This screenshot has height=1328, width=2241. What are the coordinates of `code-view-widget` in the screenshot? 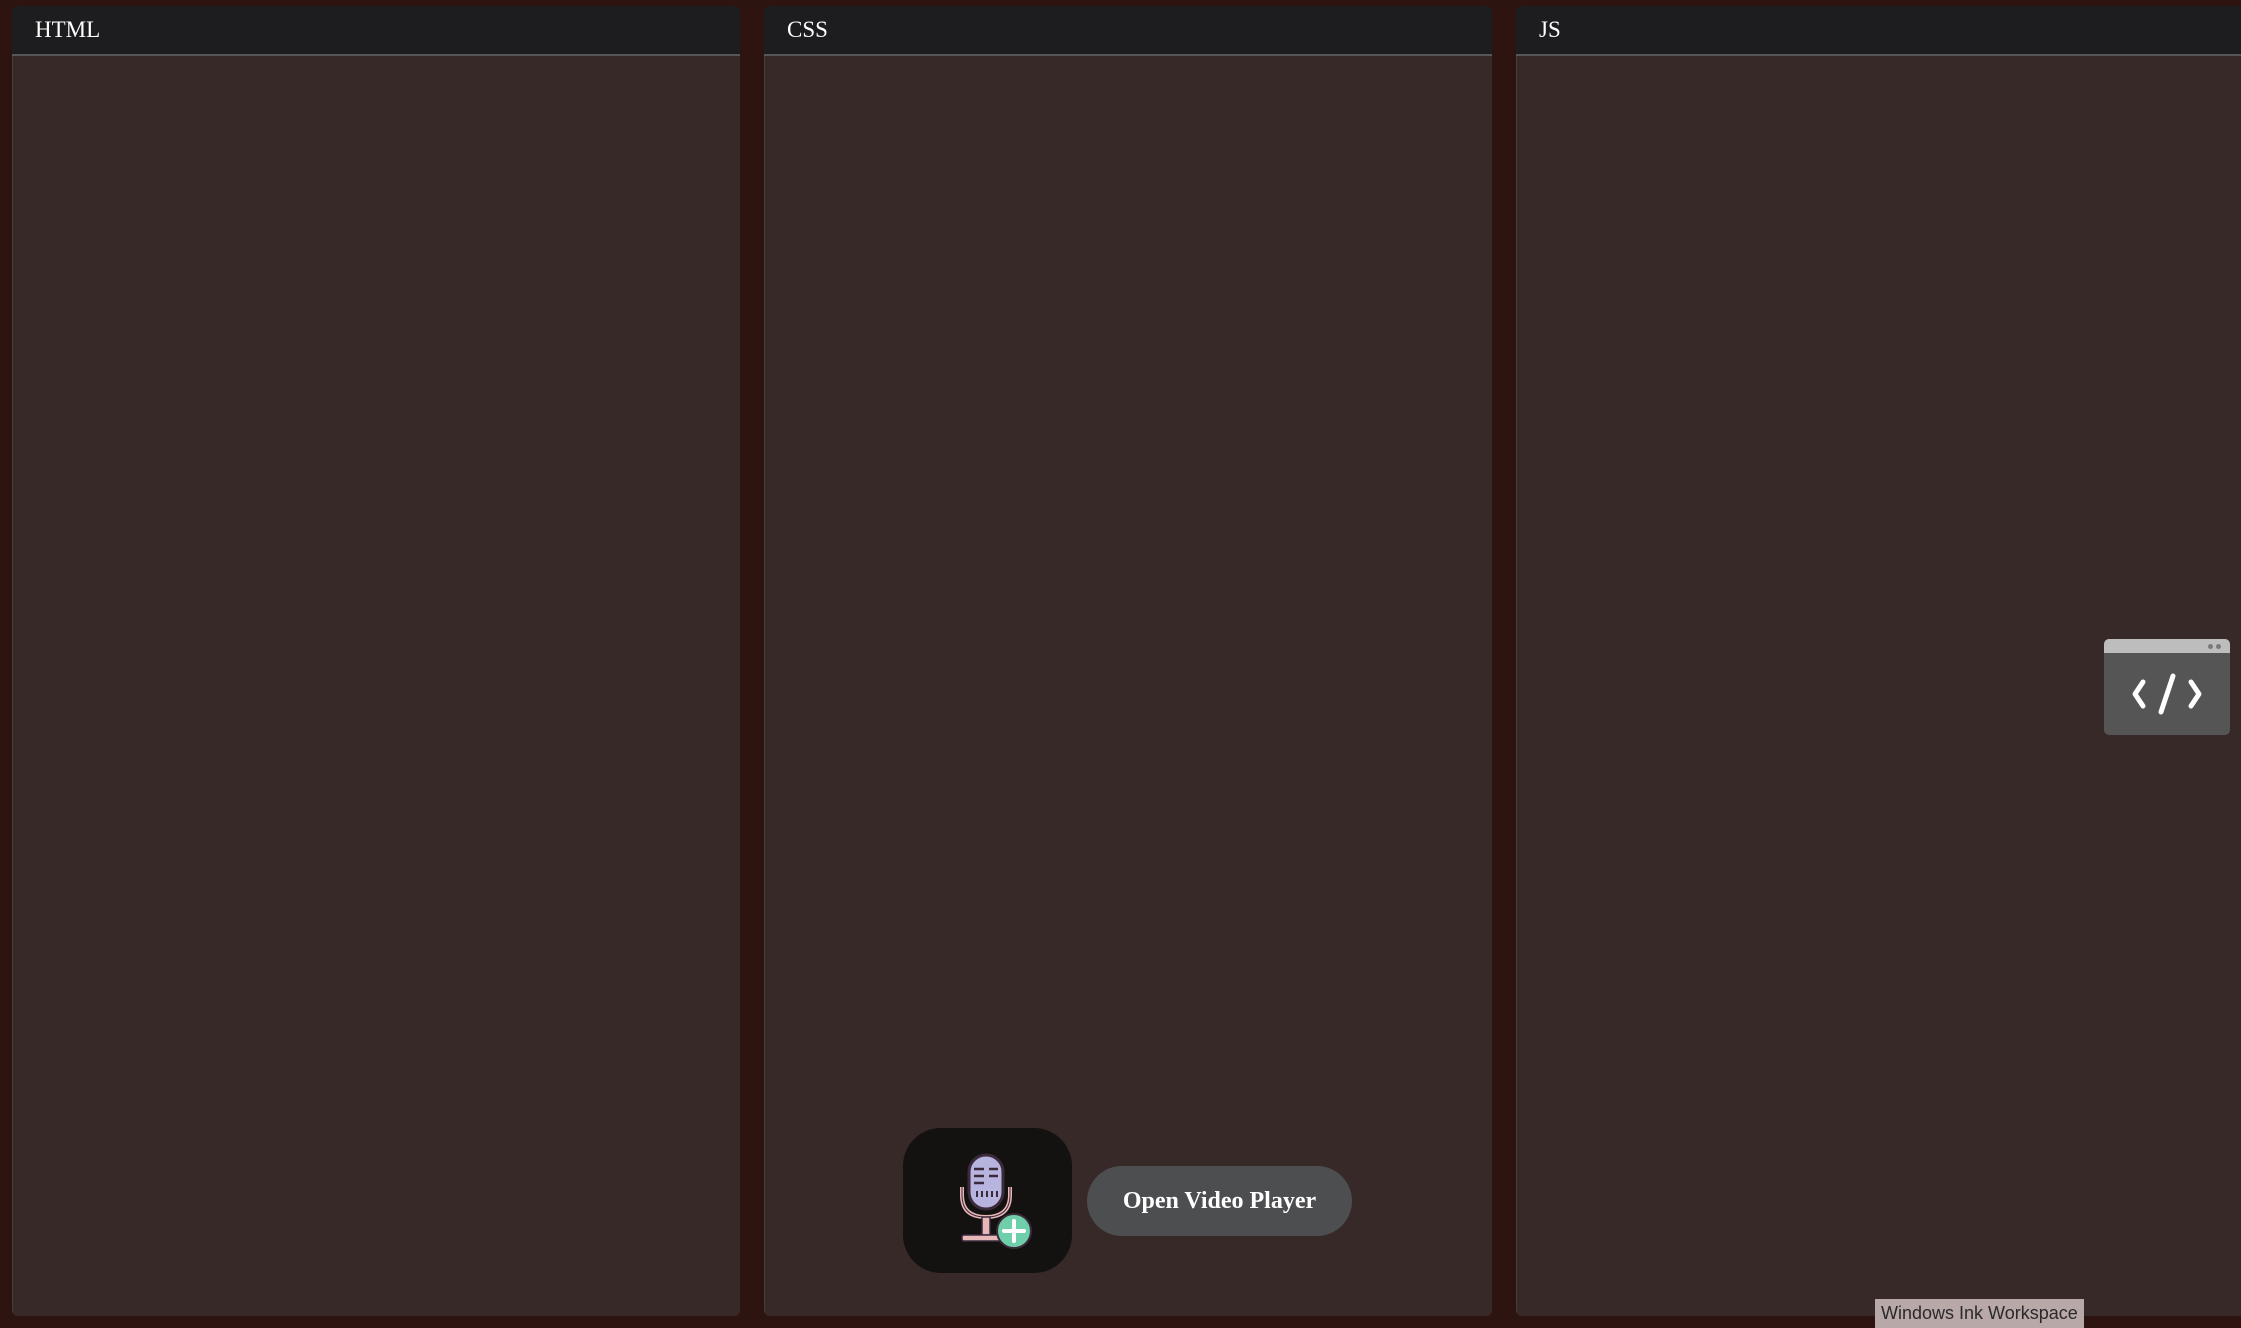 It's located at (2167, 687).